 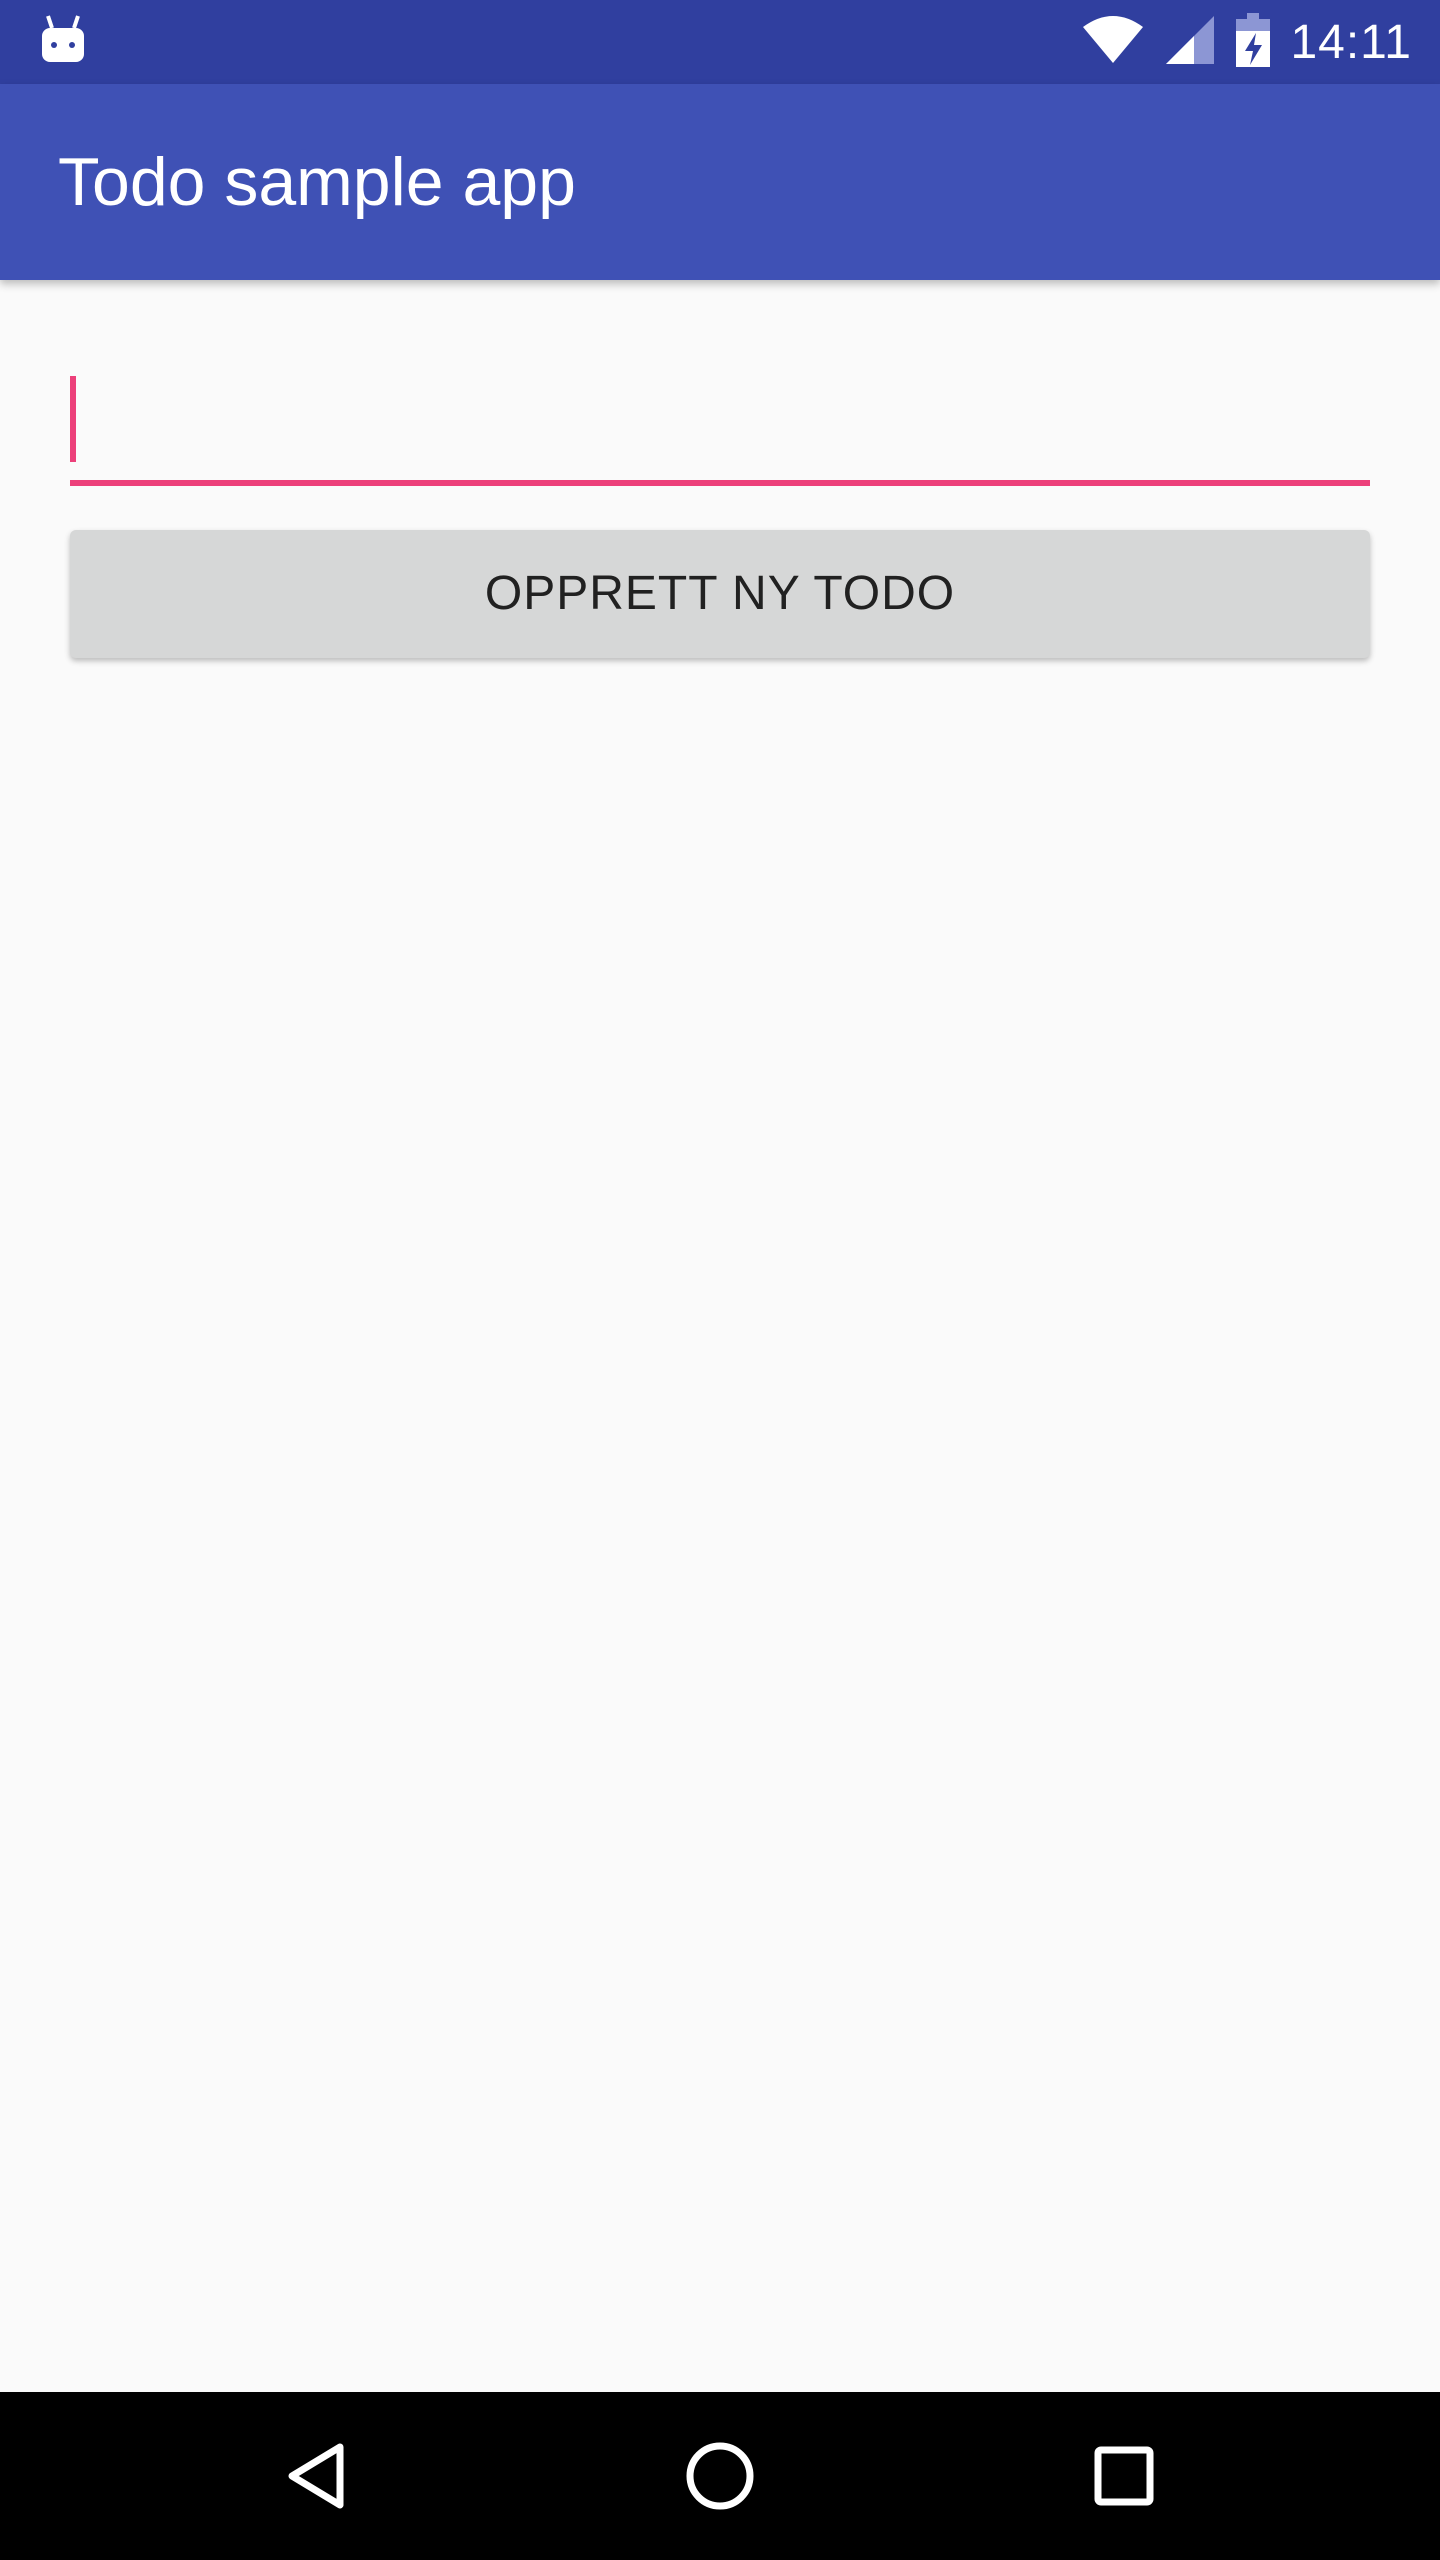 I want to click on status-time: 14:11, so click(x=1351, y=42).